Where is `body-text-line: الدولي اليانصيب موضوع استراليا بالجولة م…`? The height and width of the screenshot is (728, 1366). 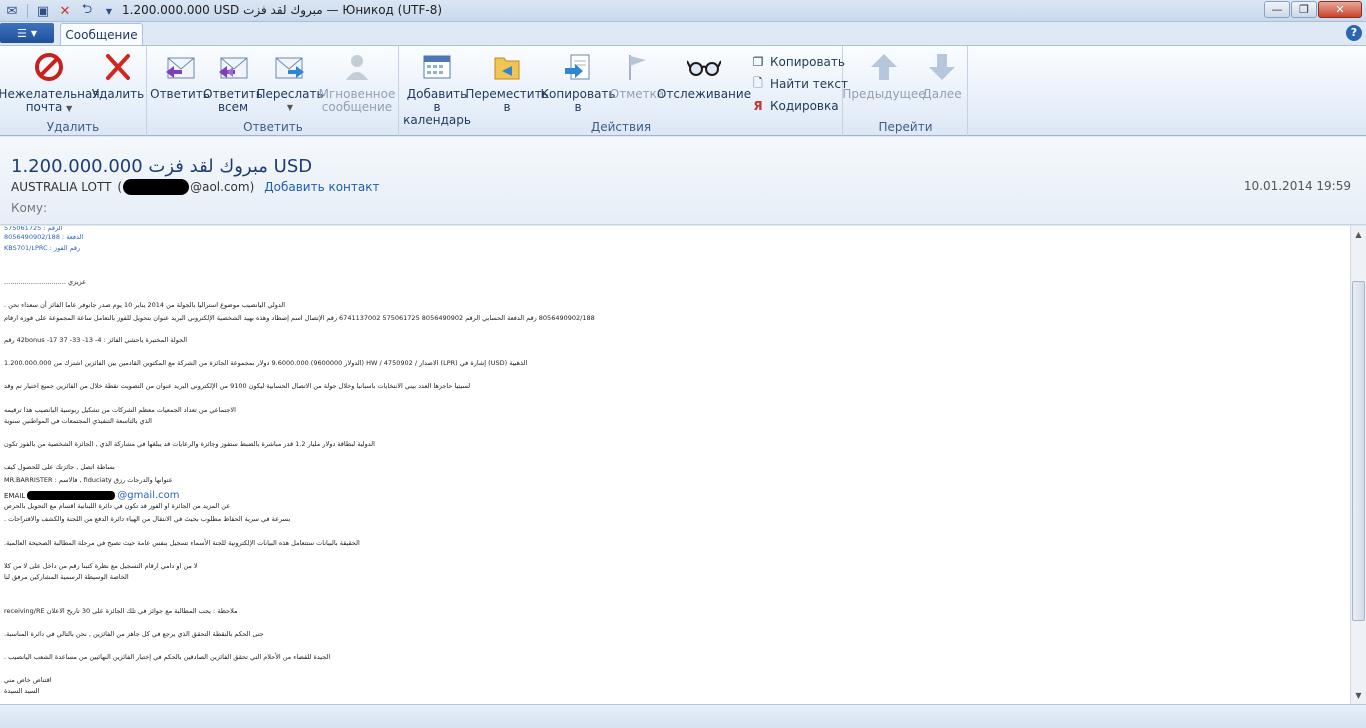 body-text-line: الدولي اليانصيب موضوع استراليا بالجولة م… is located at coordinates (145, 305).